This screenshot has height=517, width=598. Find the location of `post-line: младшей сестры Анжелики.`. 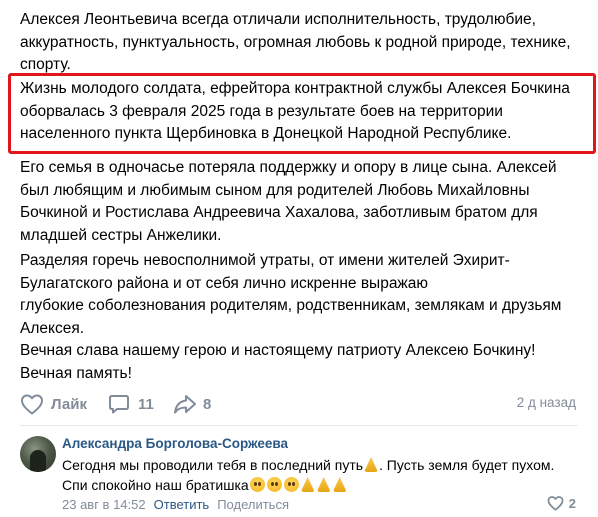

post-line: младшей сестры Анжелики. is located at coordinates (121, 235).